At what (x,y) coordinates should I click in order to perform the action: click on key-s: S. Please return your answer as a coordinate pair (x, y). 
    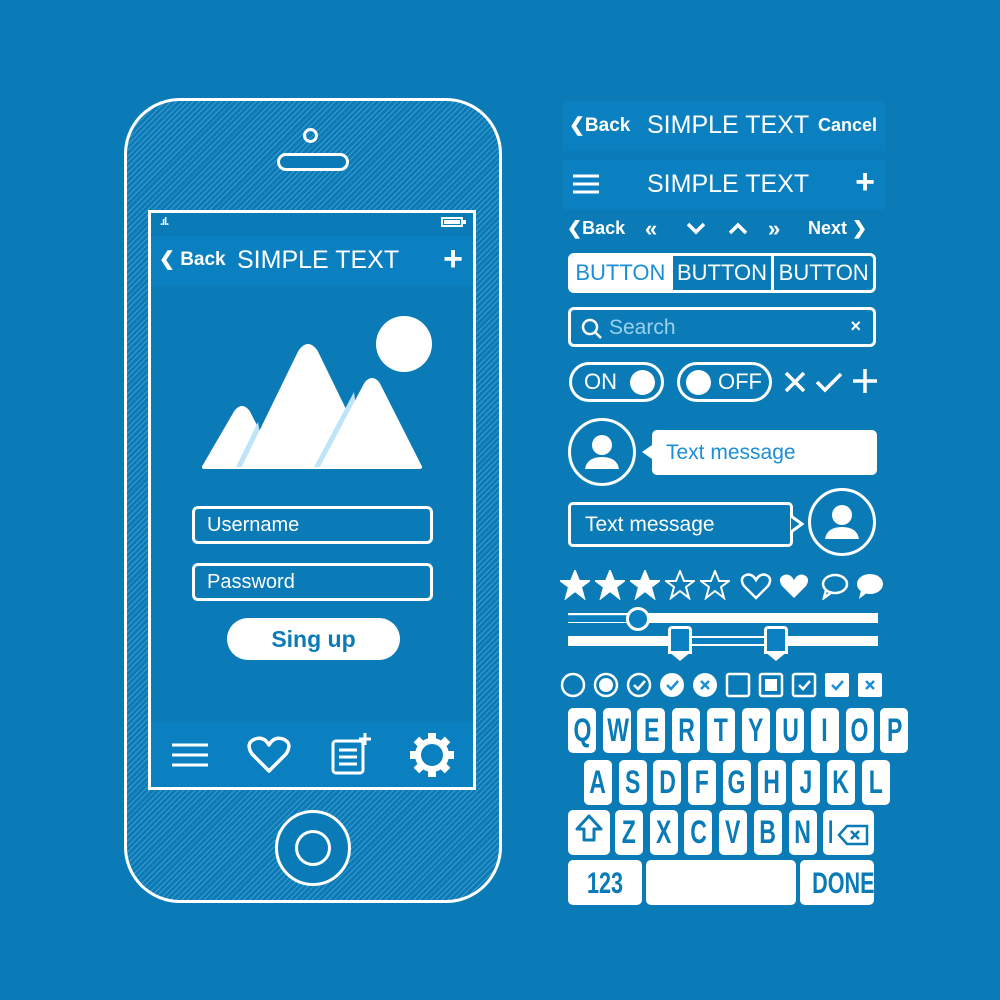
    Looking at the image, I should click on (632, 782).